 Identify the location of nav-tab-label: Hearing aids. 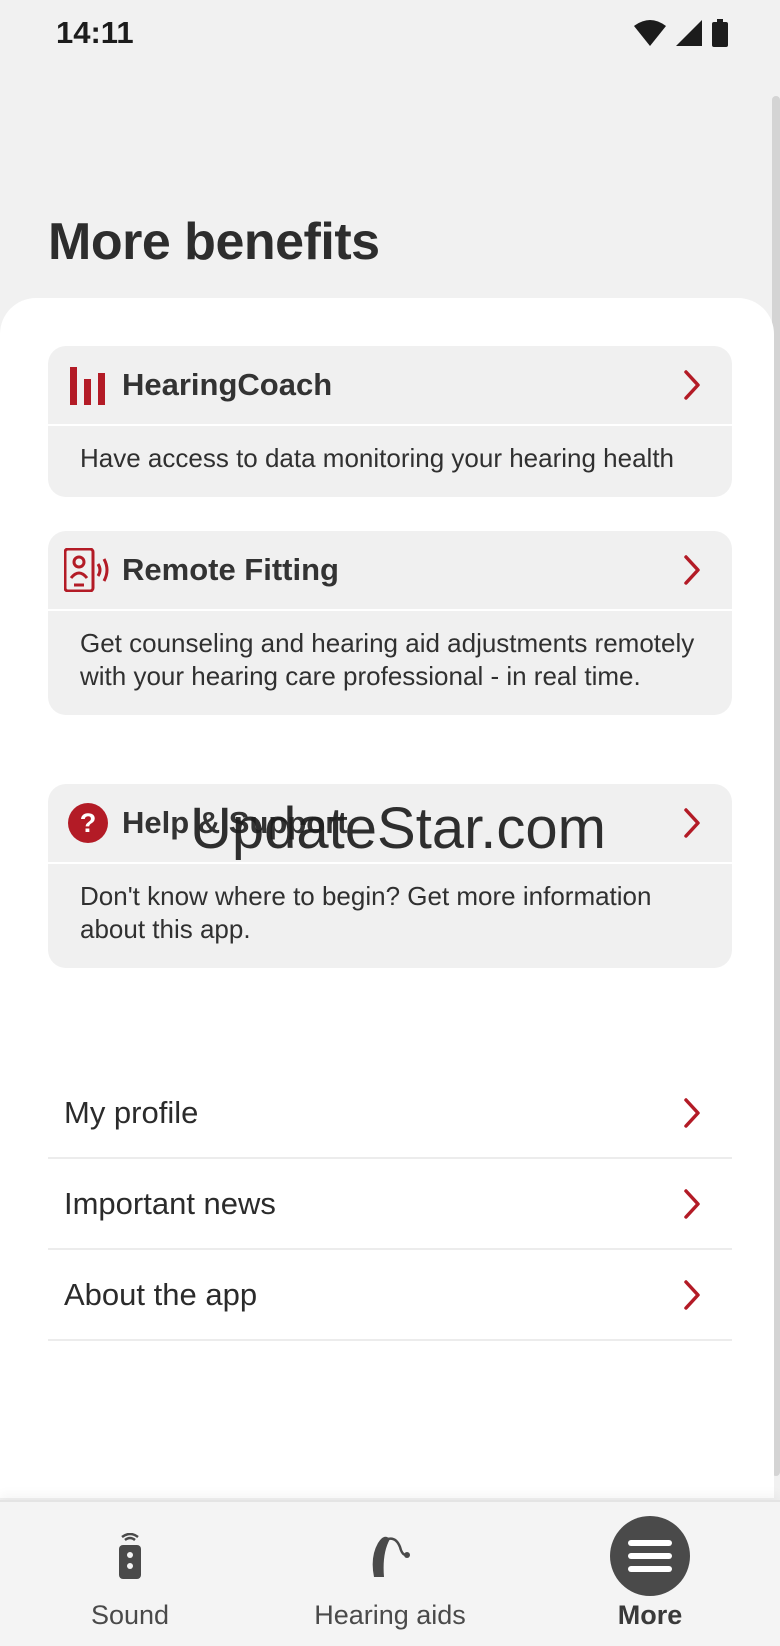
(390, 1615).